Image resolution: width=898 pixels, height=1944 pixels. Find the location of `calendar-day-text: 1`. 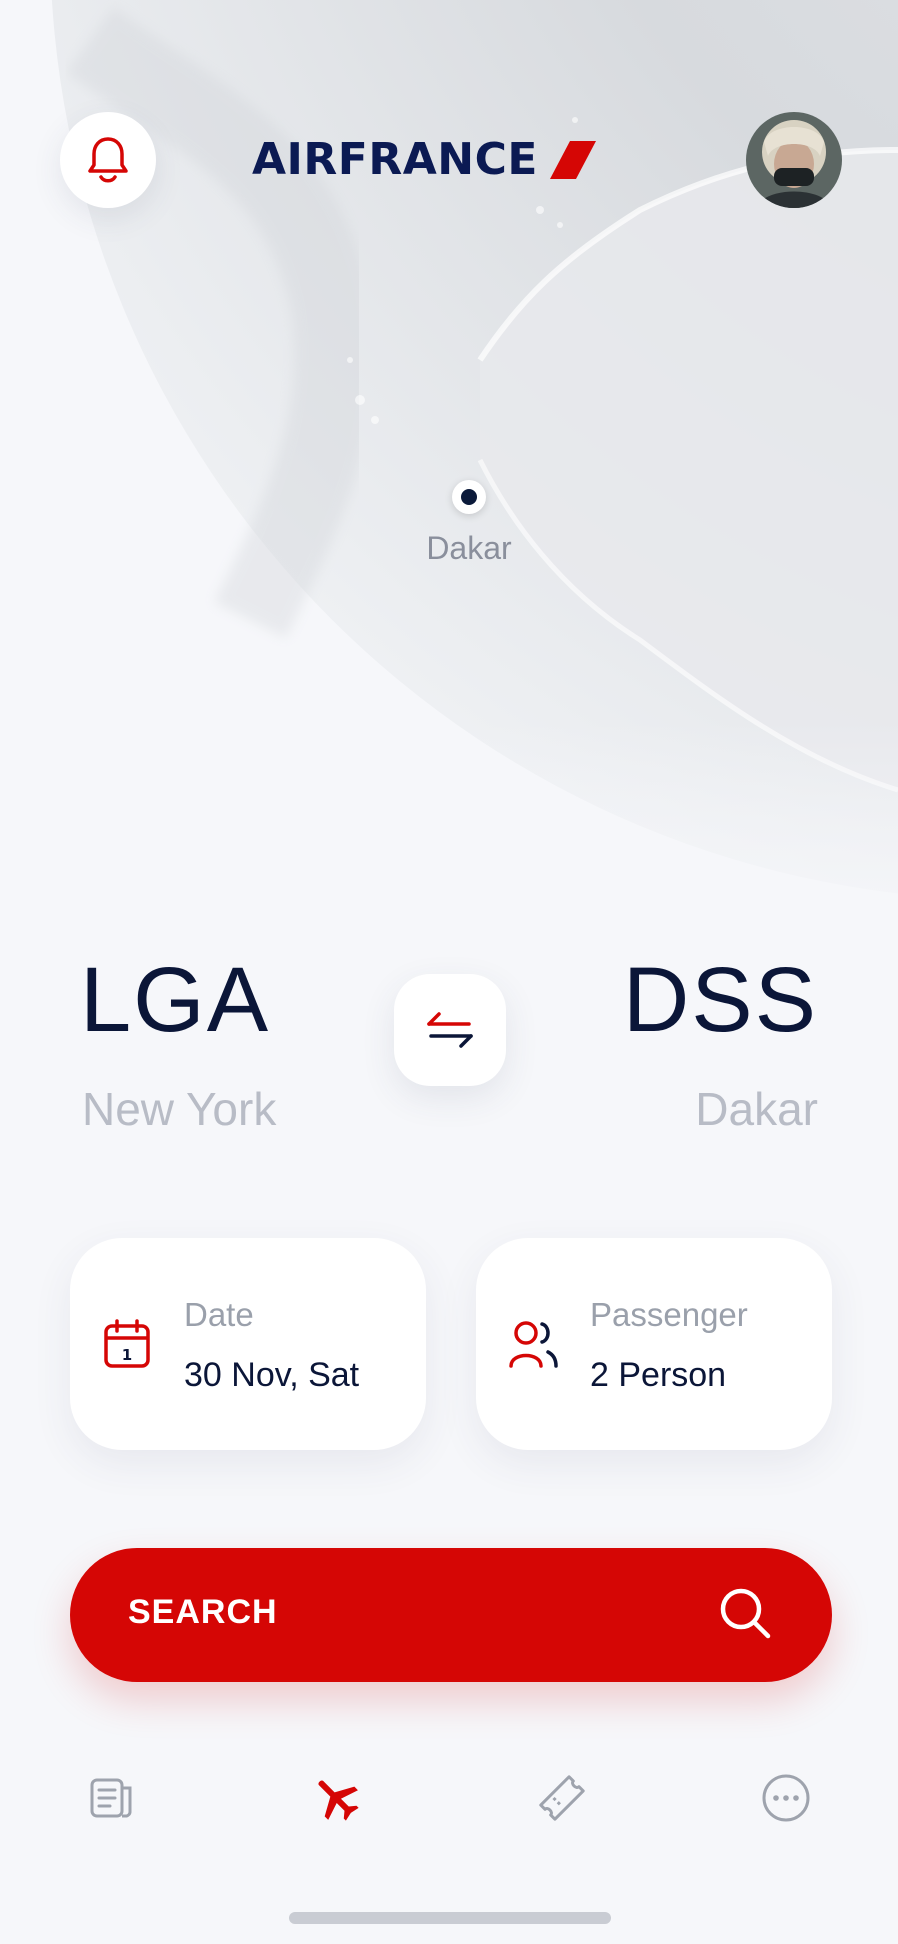

calendar-day-text: 1 is located at coordinates (127, 1355).